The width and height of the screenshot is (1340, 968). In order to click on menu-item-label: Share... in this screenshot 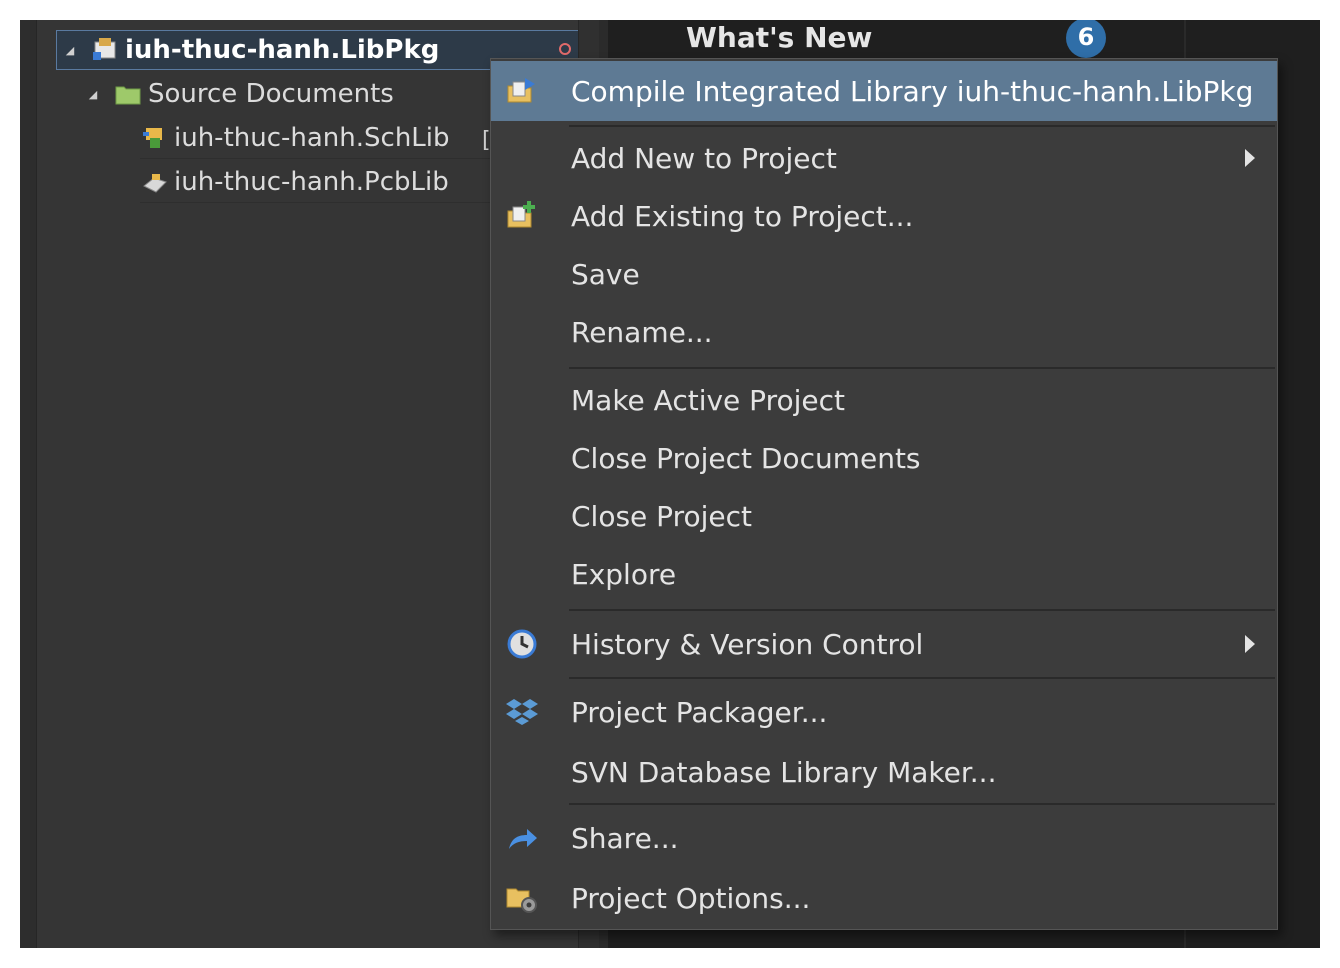, I will do `click(625, 838)`.